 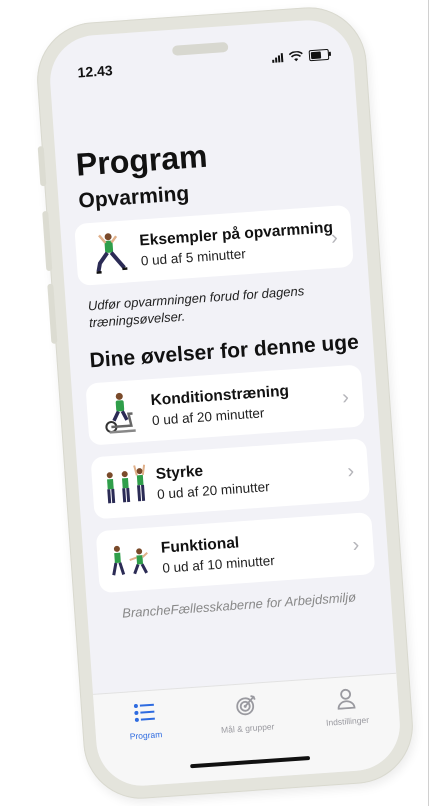 What do you see at coordinates (346, 699) in the screenshot?
I see `person-icon` at bounding box center [346, 699].